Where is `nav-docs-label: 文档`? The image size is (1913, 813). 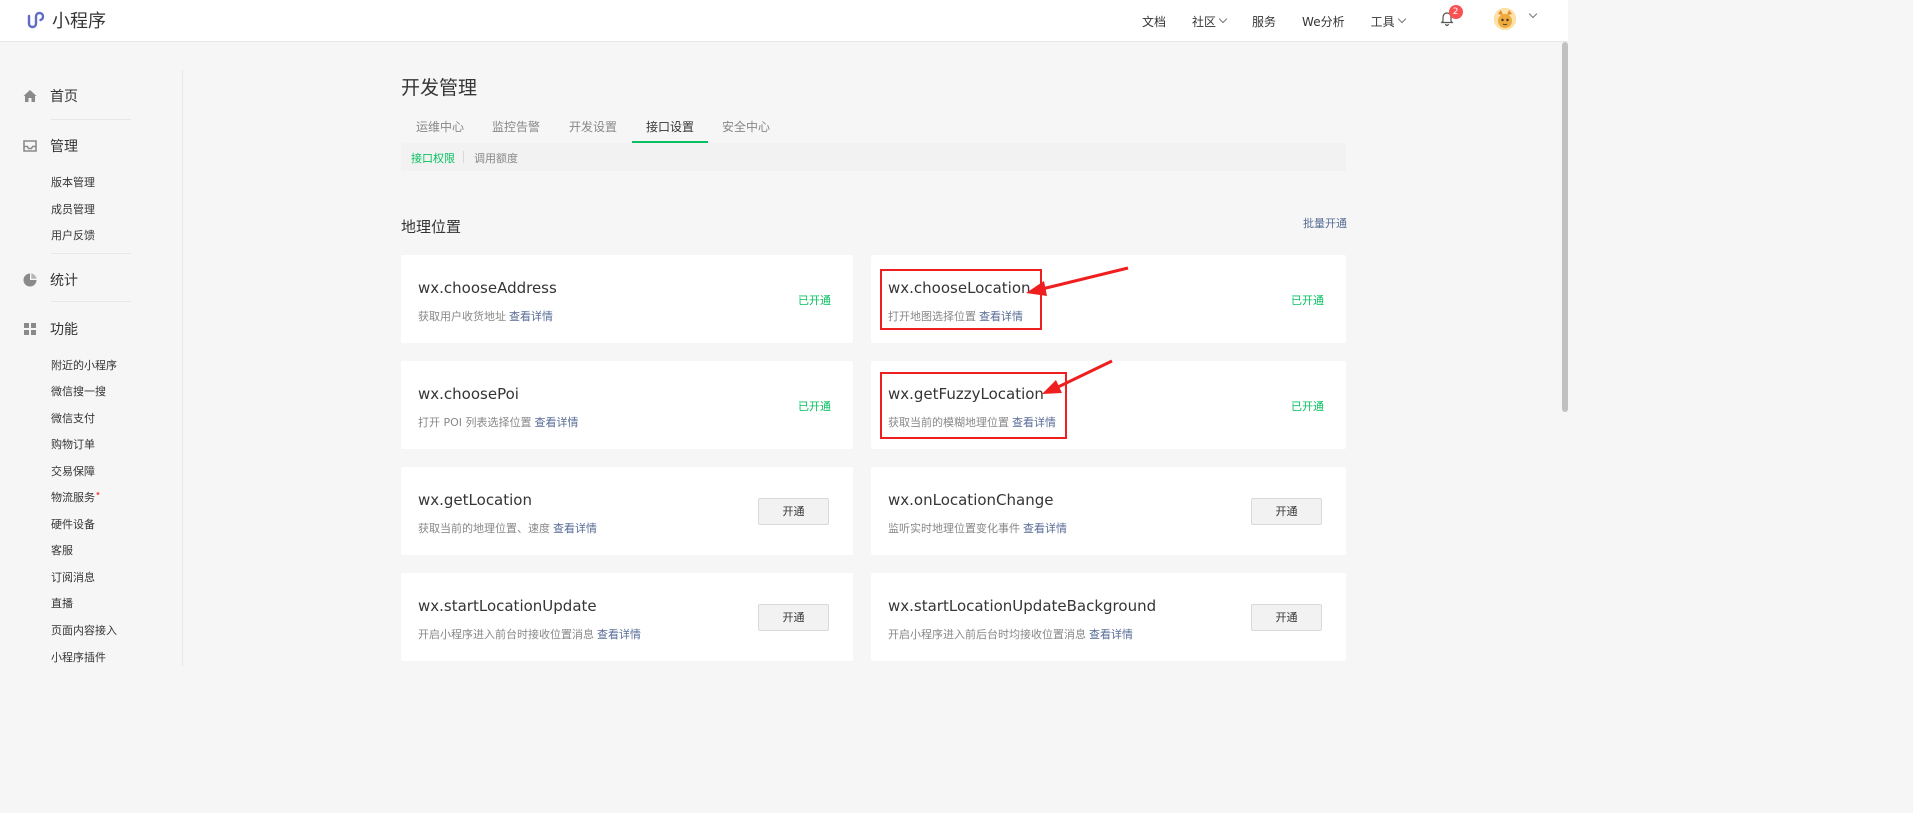 nav-docs-label: 文档 is located at coordinates (1154, 21).